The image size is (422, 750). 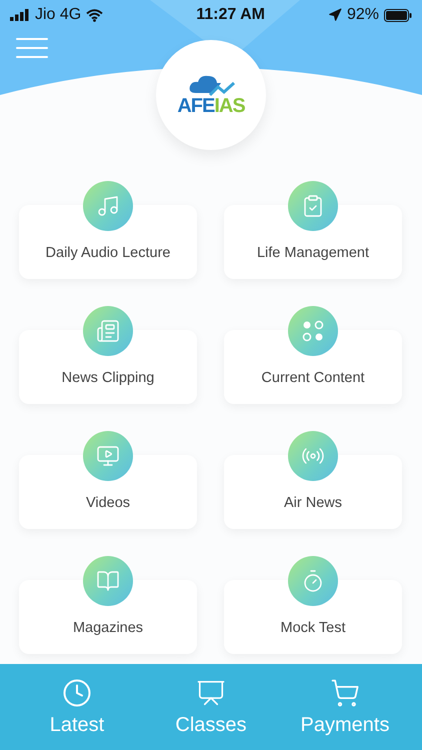 What do you see at coordinates (32, 48) in the screenshot?
I see `menu-button` at bounding box center [32, 48].